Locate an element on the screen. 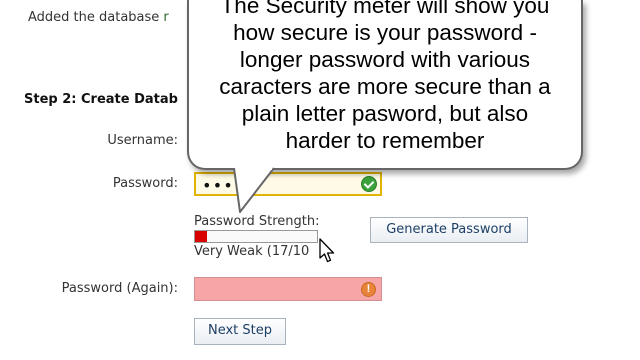  callout-line: The Security meter will show you is located at coordinates (385, 9).